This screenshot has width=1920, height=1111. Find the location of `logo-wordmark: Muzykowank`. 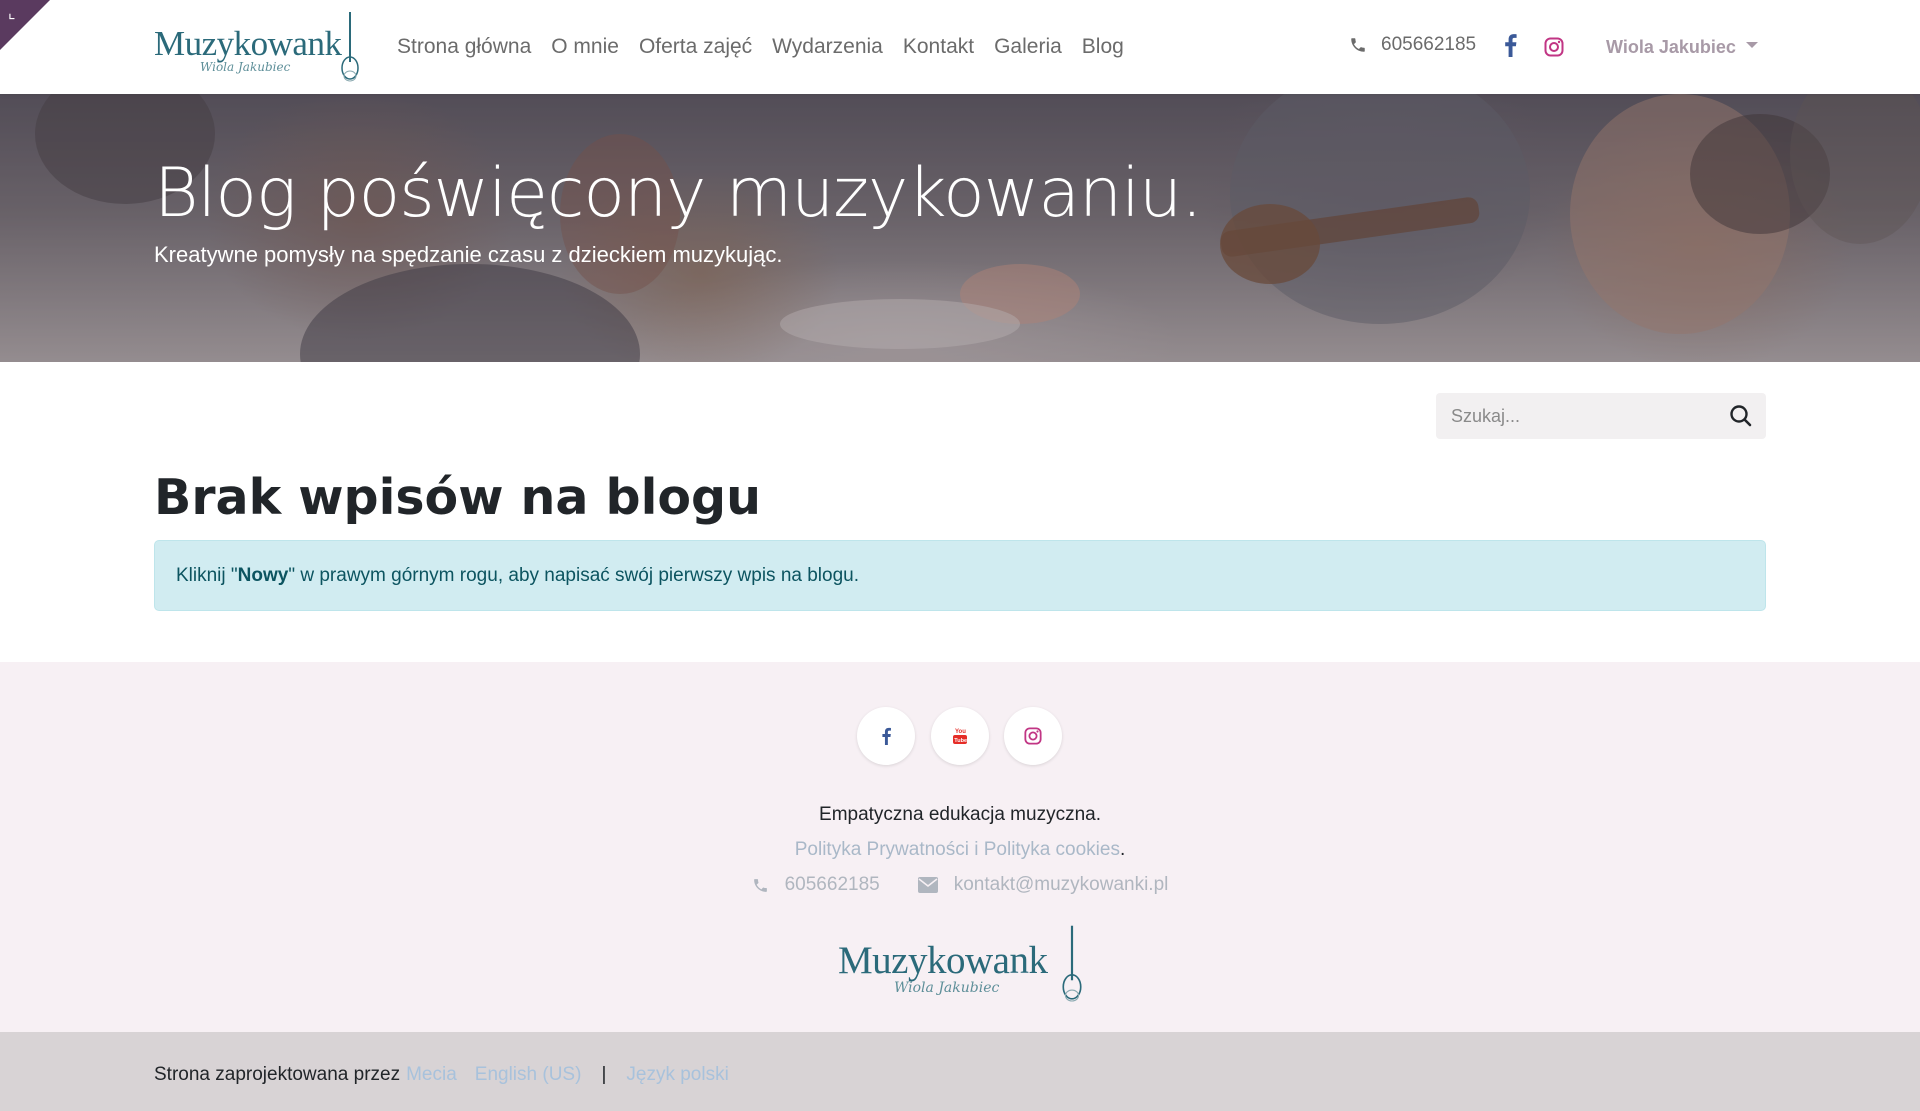

logo-wordmark: Muzykowank is located at coordinates (248, 43).